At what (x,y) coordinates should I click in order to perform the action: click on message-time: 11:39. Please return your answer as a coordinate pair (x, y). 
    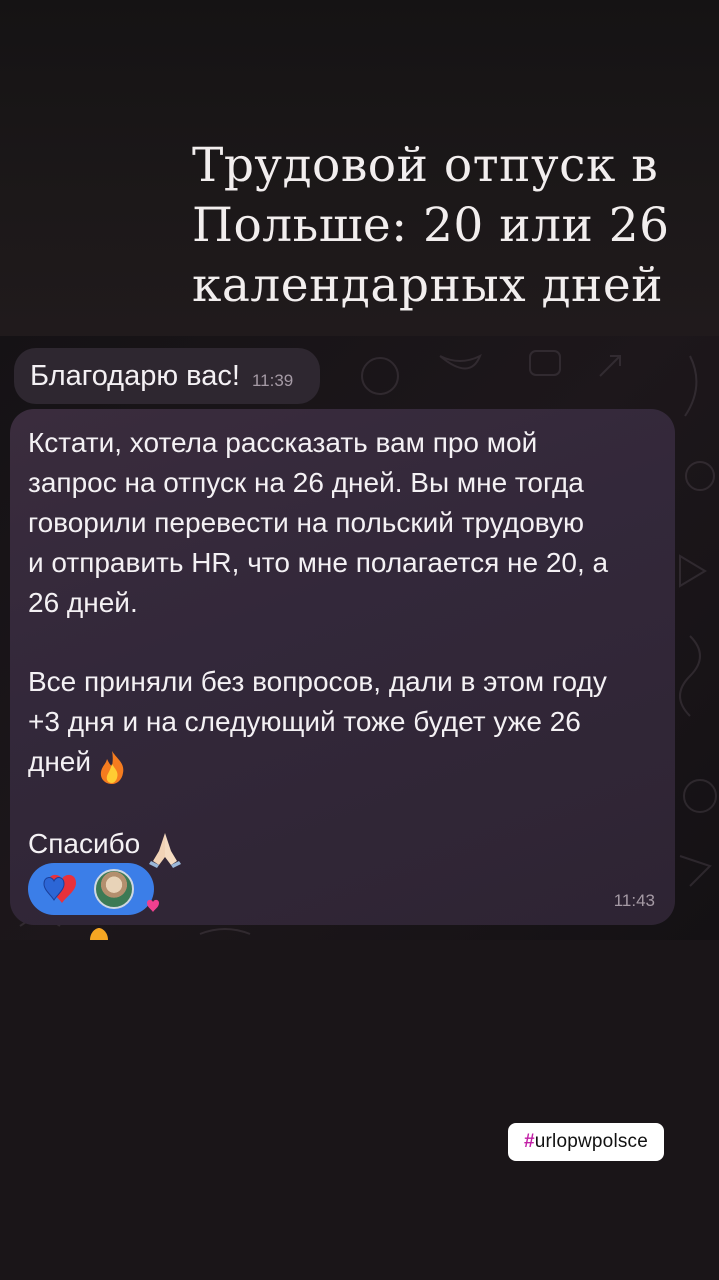
    Looking at the image, I should click on (272, 380).